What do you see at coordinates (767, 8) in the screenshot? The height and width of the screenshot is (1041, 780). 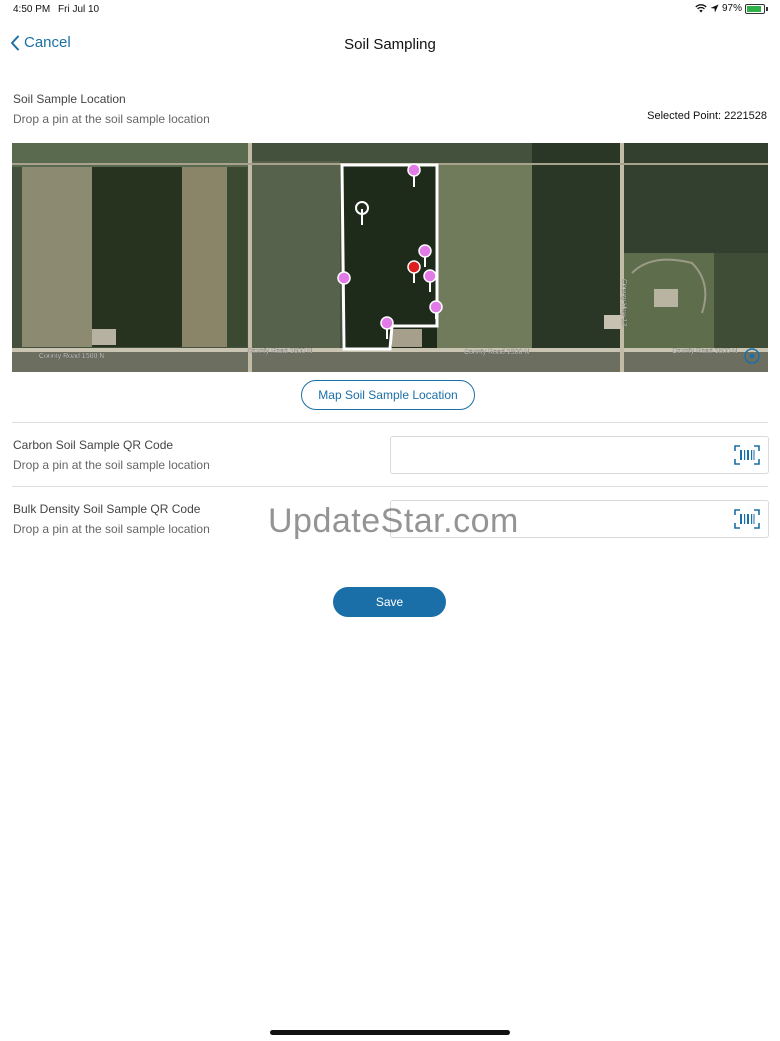 I see `battery-tip` at bounding box center [767, 8].